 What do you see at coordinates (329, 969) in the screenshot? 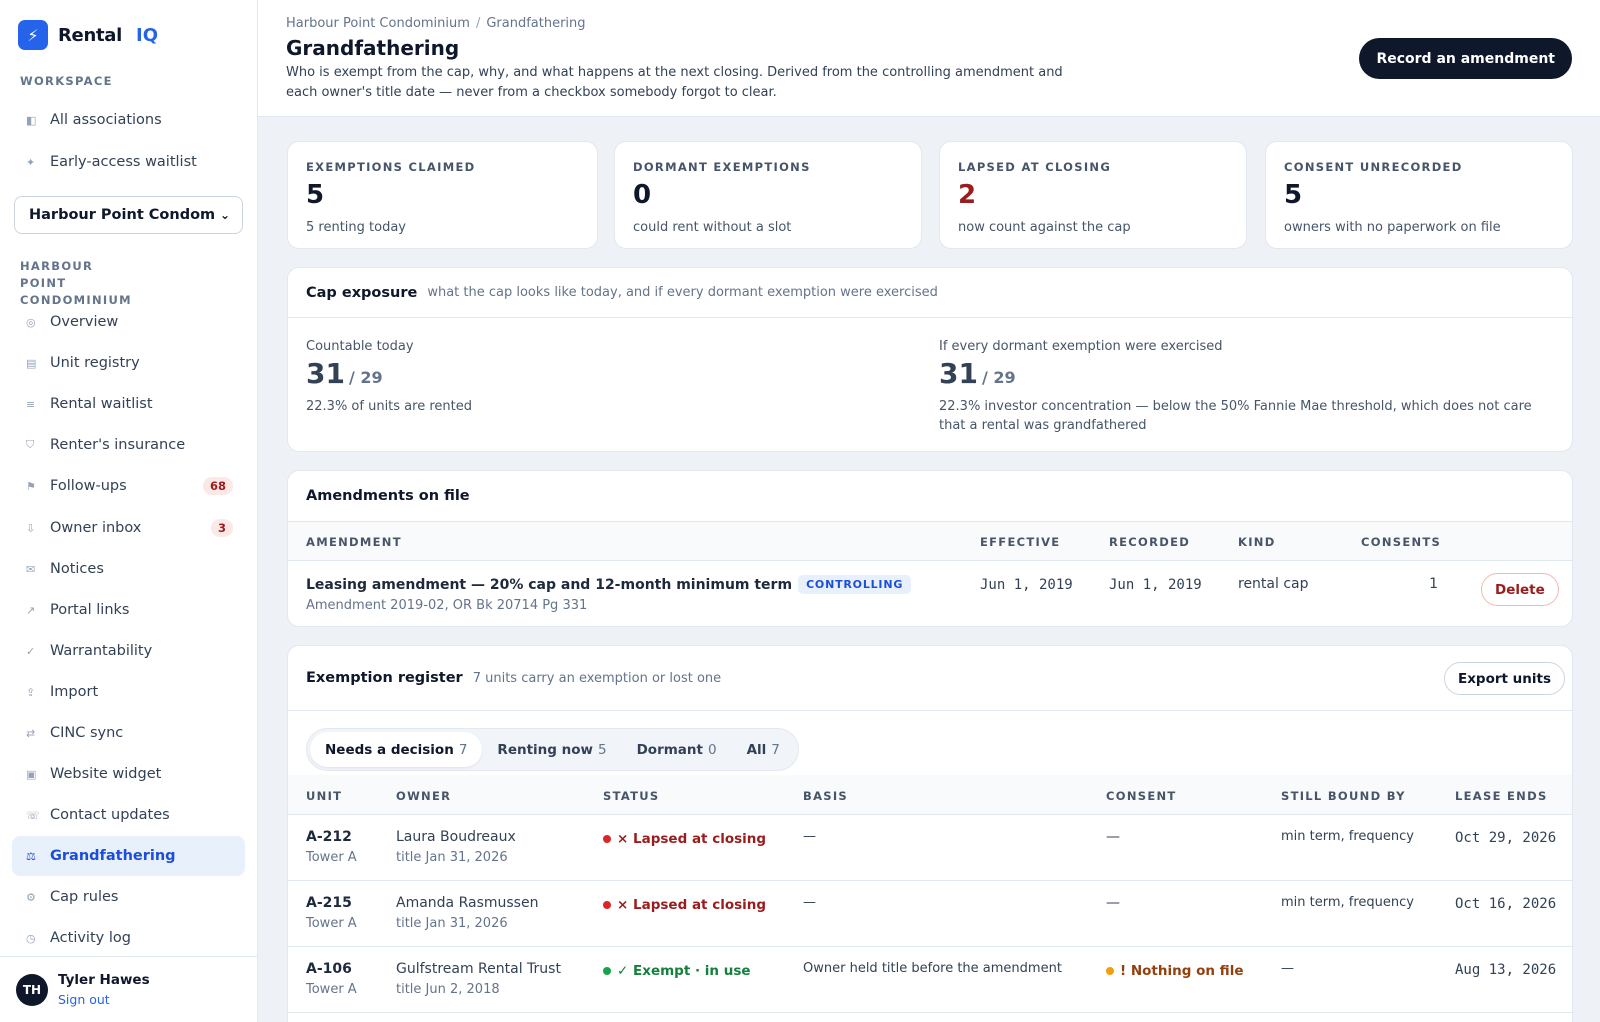
I see `unit-number: A-106` at bounding box center [329, 969].